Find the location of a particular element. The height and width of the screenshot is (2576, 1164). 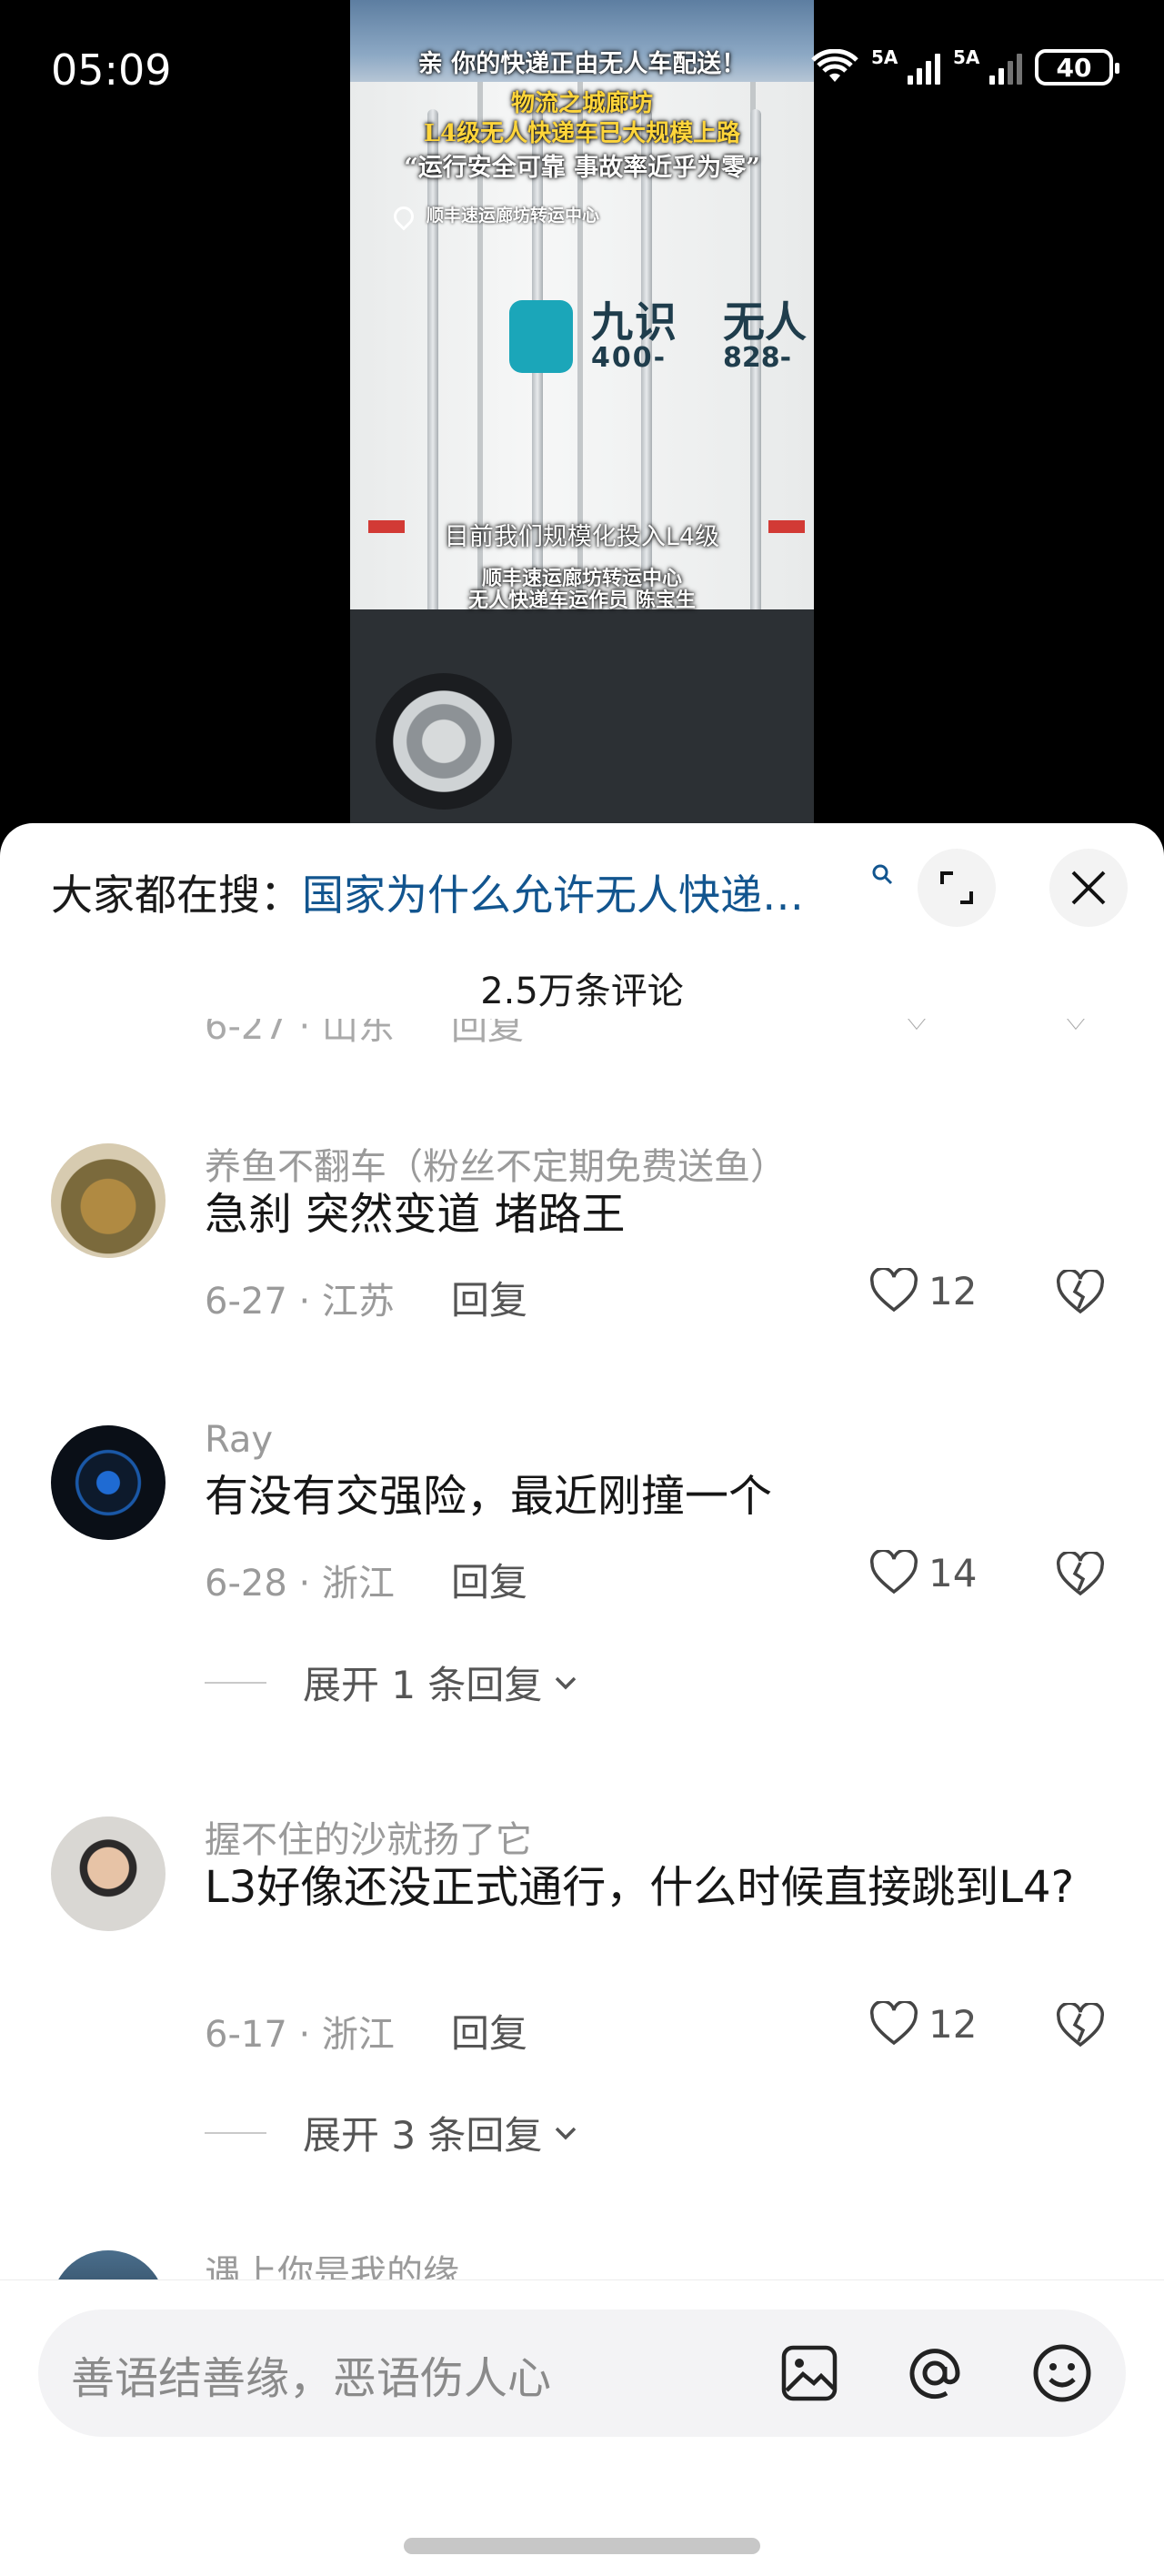

like-count: 14 is located at coordinates (953, 1572).